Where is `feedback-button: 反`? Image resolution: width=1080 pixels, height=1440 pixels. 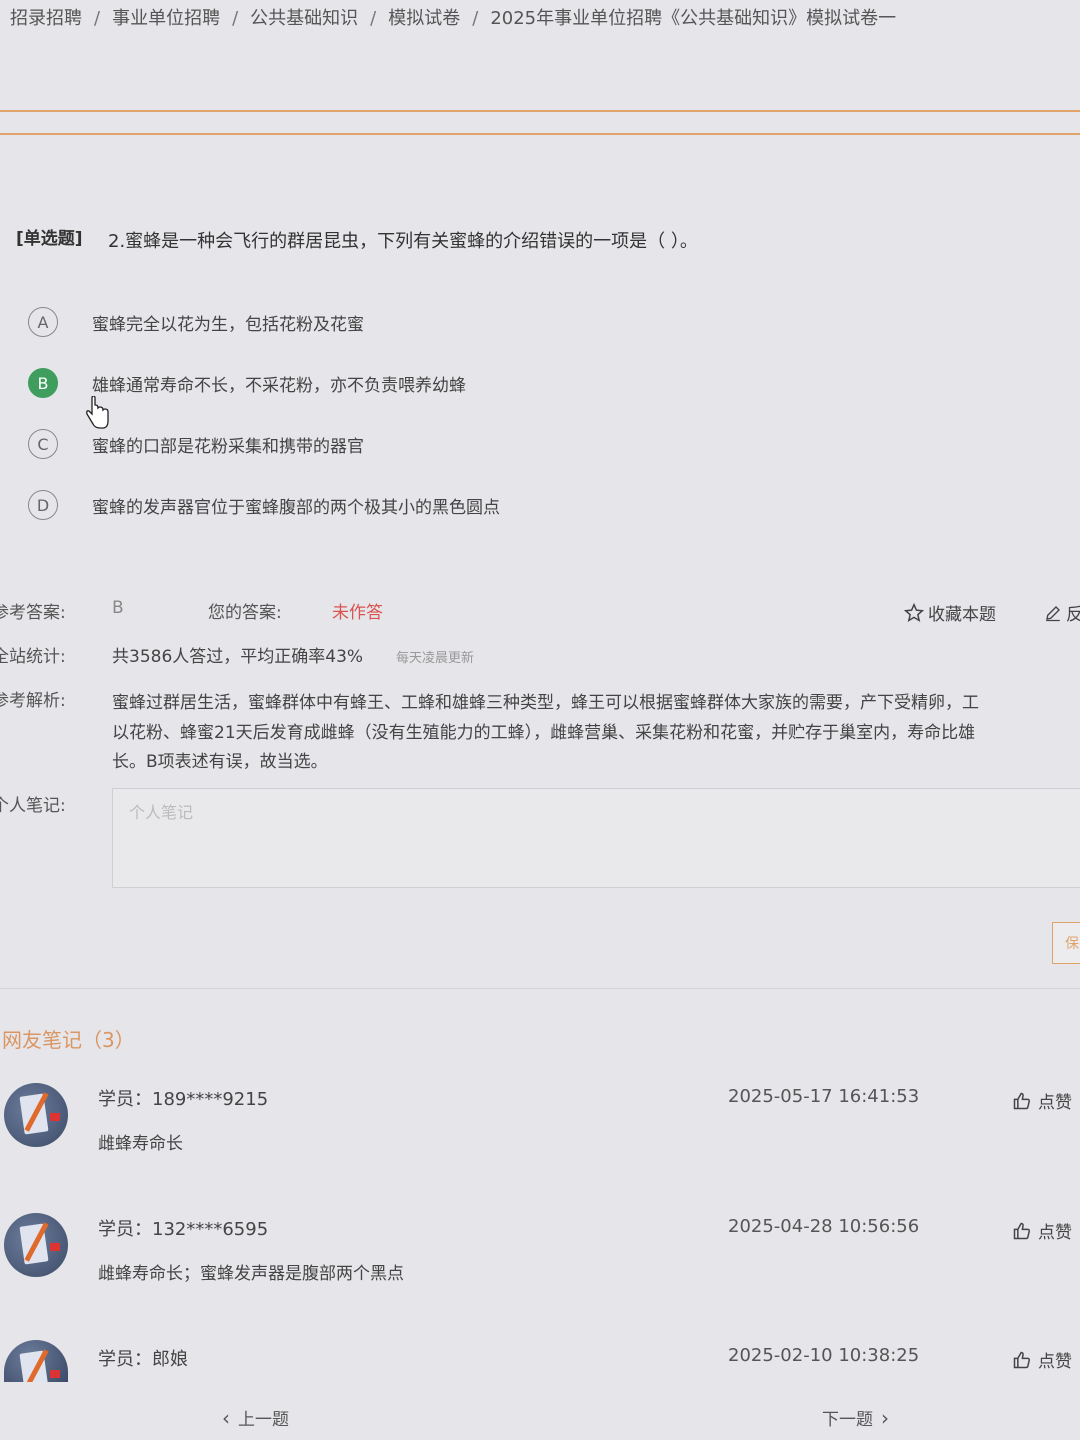 feedback-button: 反 is located at coordinates (1062, 612).